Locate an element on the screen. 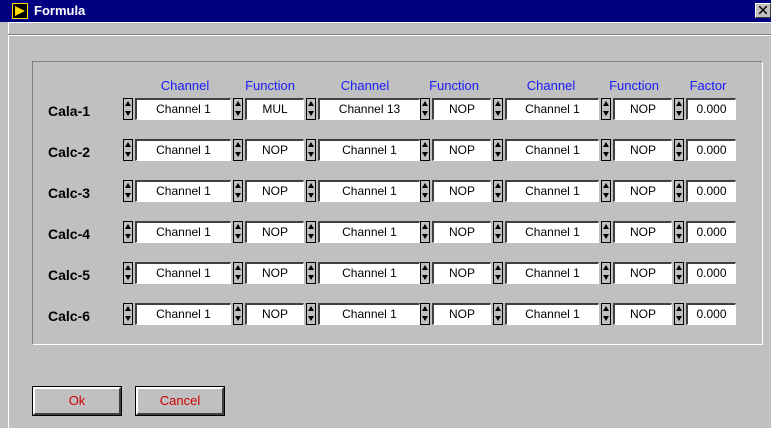 The image size is (771, 428). window-title: Formula is located at coordinates (60, 10).